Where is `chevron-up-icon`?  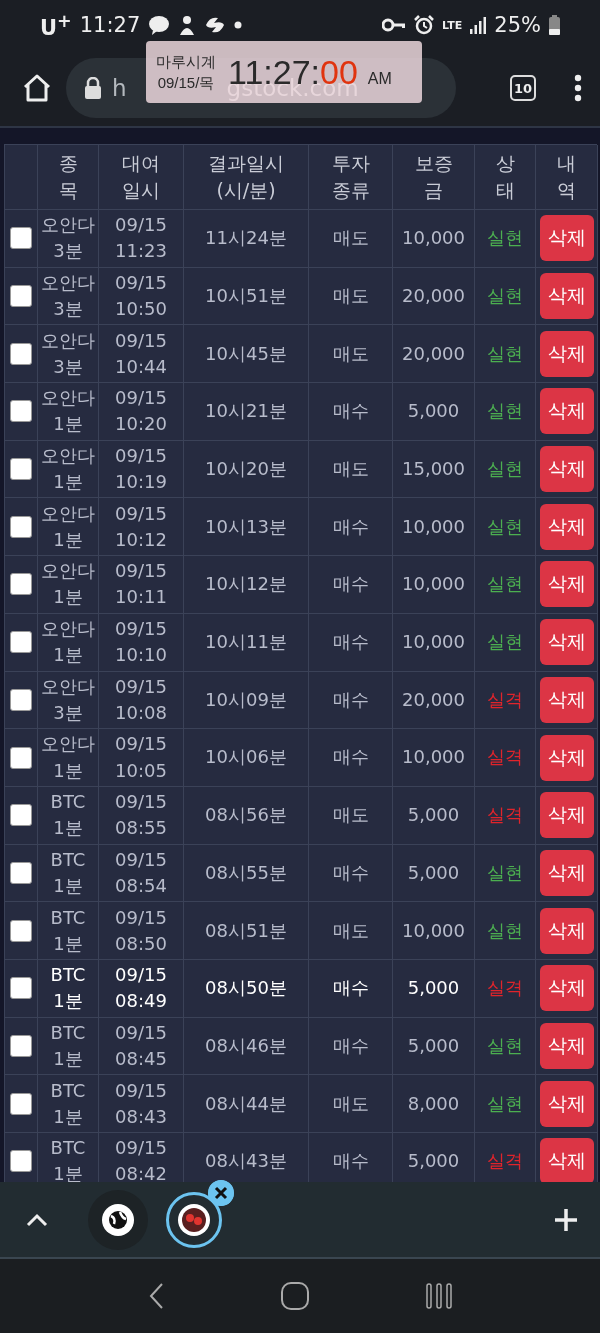
chevron-up-icon is located at coordinates (37, 1219).